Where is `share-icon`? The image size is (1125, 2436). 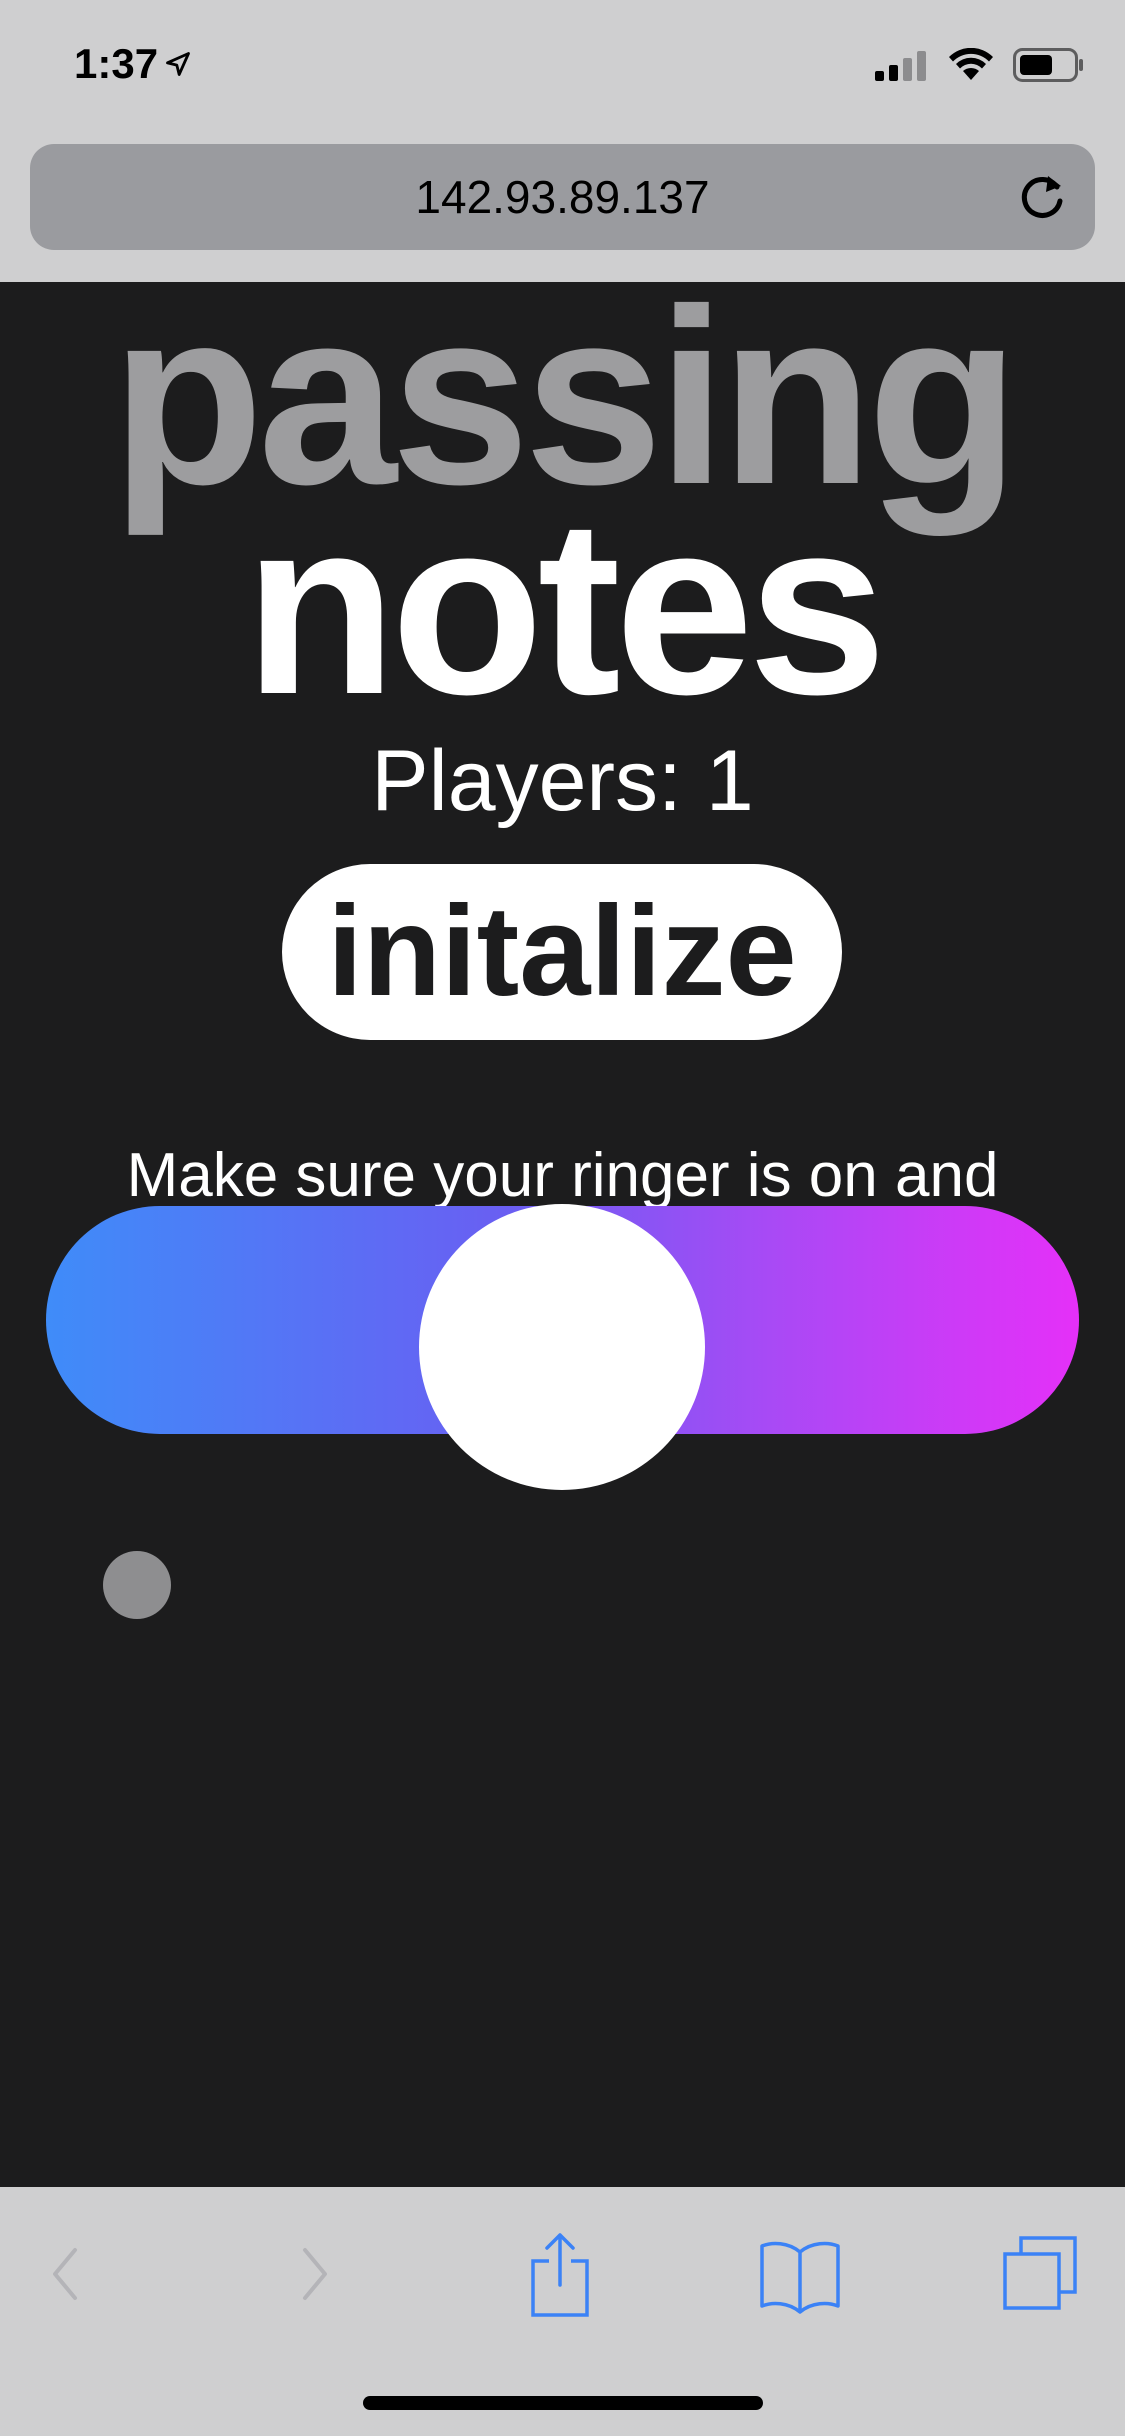
share-icon is located at coordinates (560, 2275).